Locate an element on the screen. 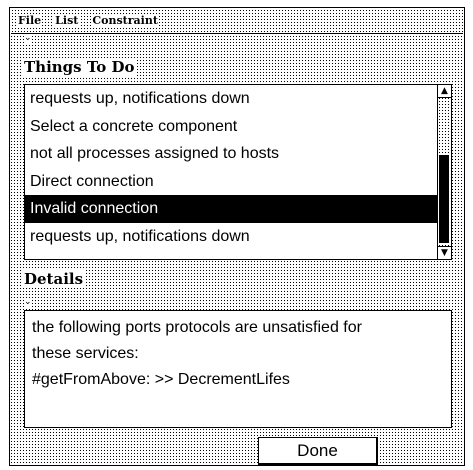 The image size is (473, 470). menu-file: File is located at coordinates (30, 21).